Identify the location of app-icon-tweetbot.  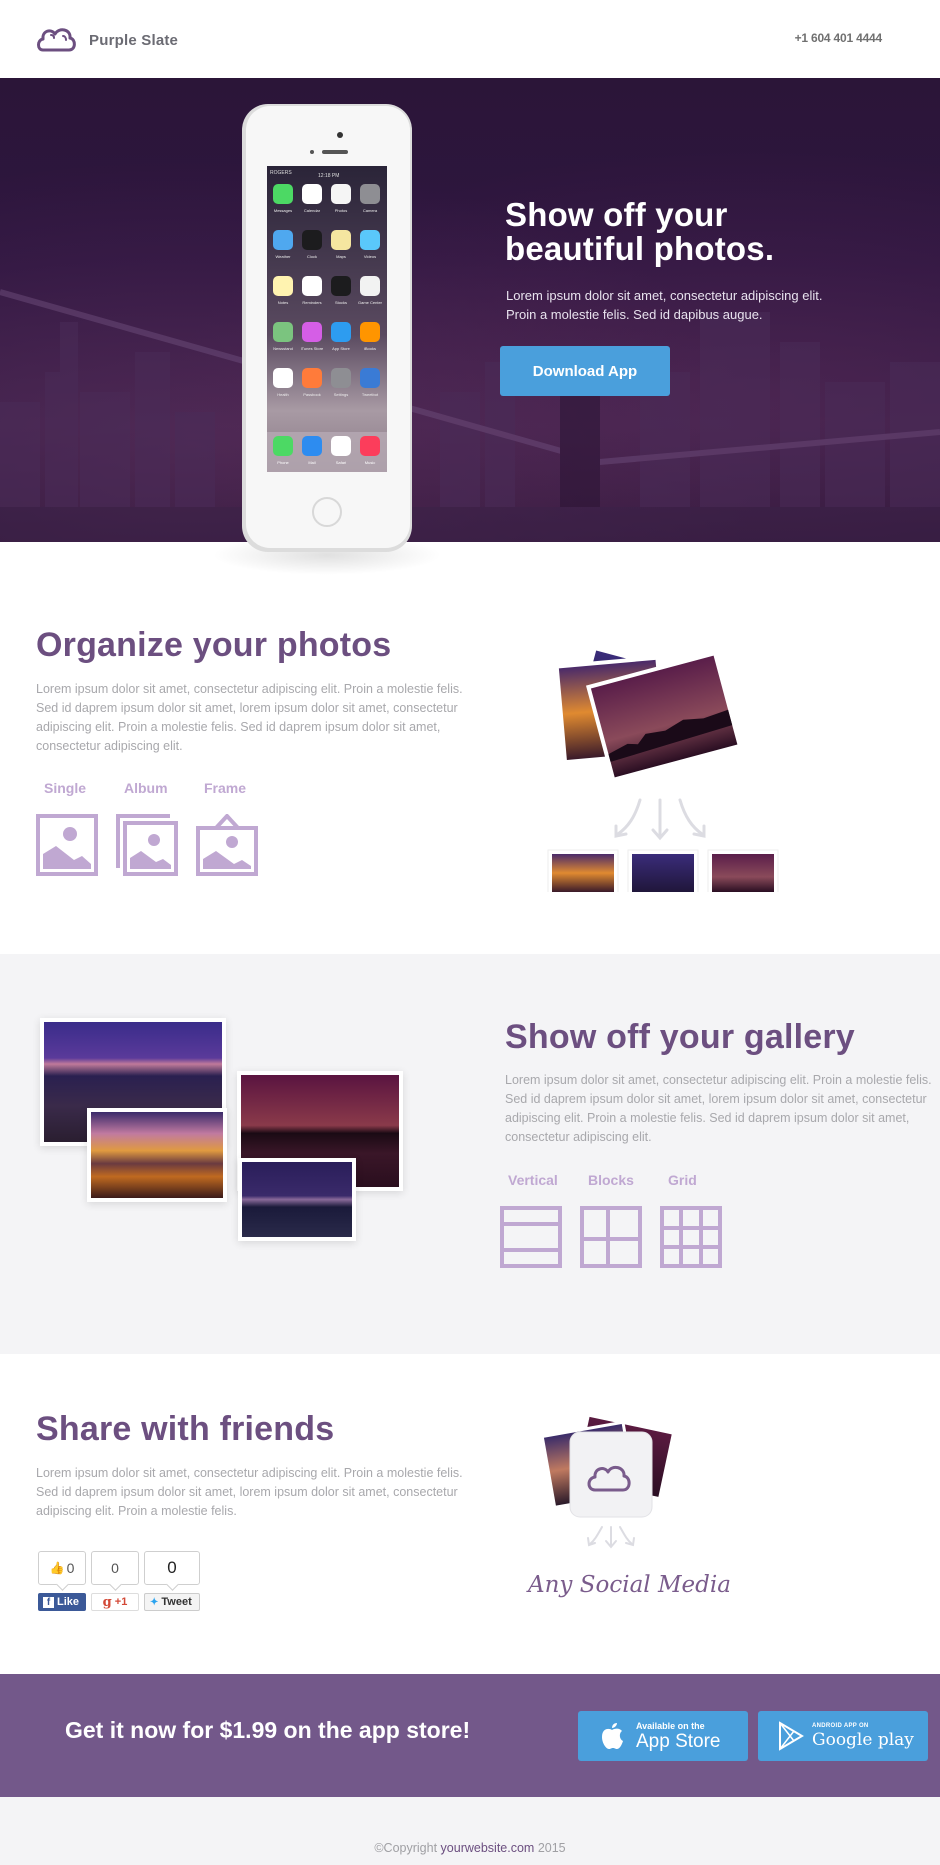
(370, 378).